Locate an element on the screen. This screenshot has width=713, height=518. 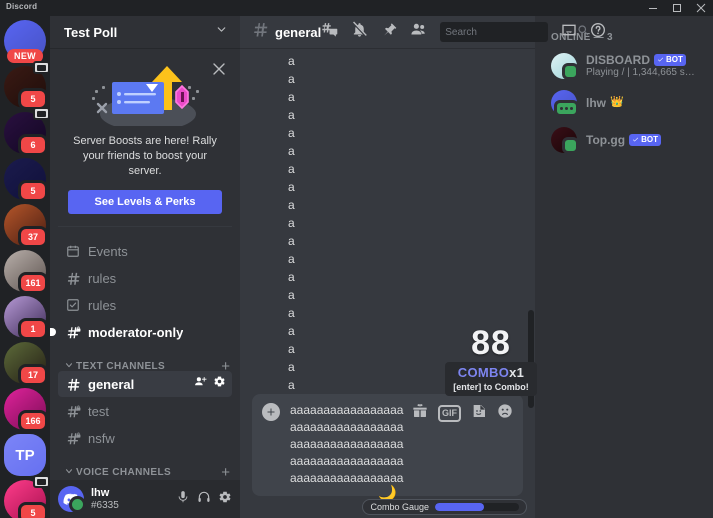
search-input is located at coordinates (514, 32).